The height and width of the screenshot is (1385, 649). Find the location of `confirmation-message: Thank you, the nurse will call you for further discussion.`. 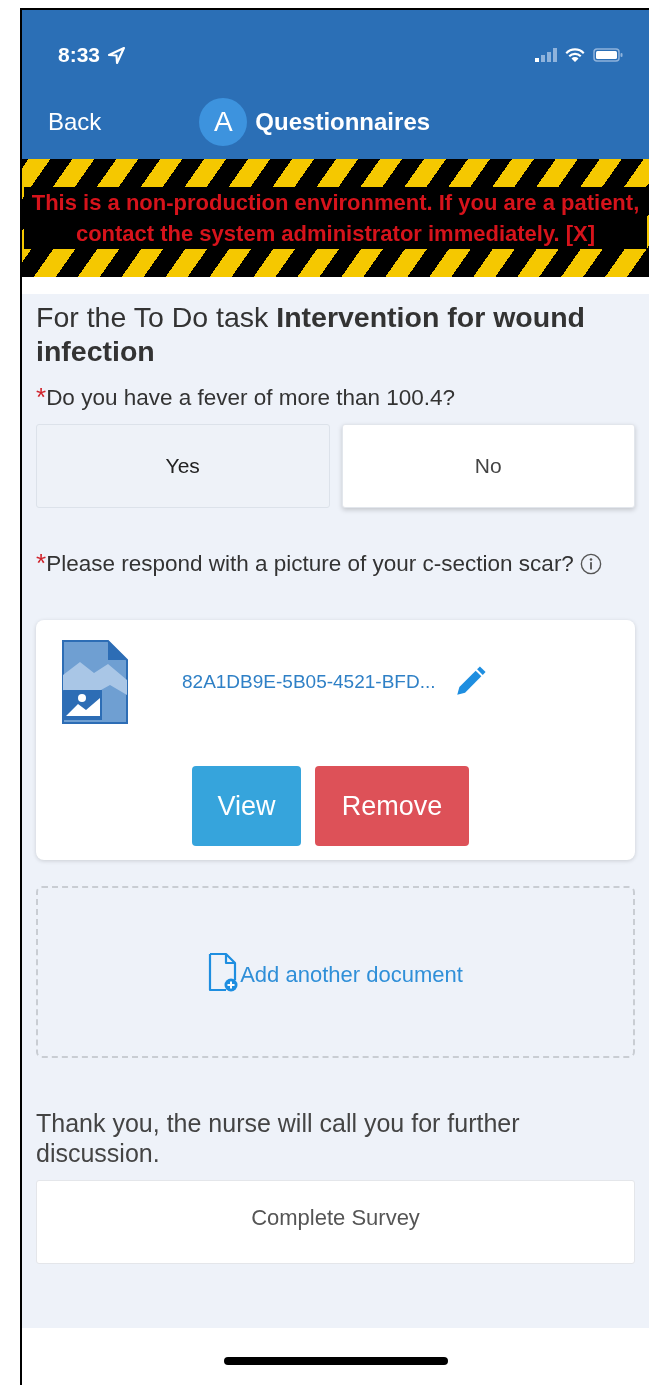

confirmation-message: Thank you, the nurse will call you for further discussion. is located at coordinates (278, 1138).